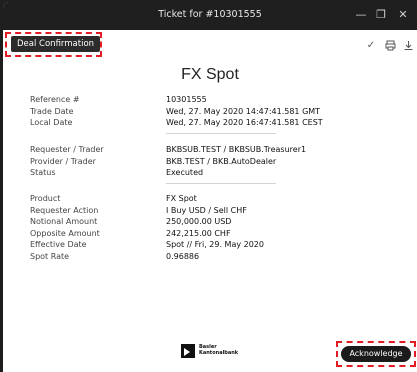 This screenshot has width=417, height=372. I want to click on close-button: ✕, so click(403, 15).